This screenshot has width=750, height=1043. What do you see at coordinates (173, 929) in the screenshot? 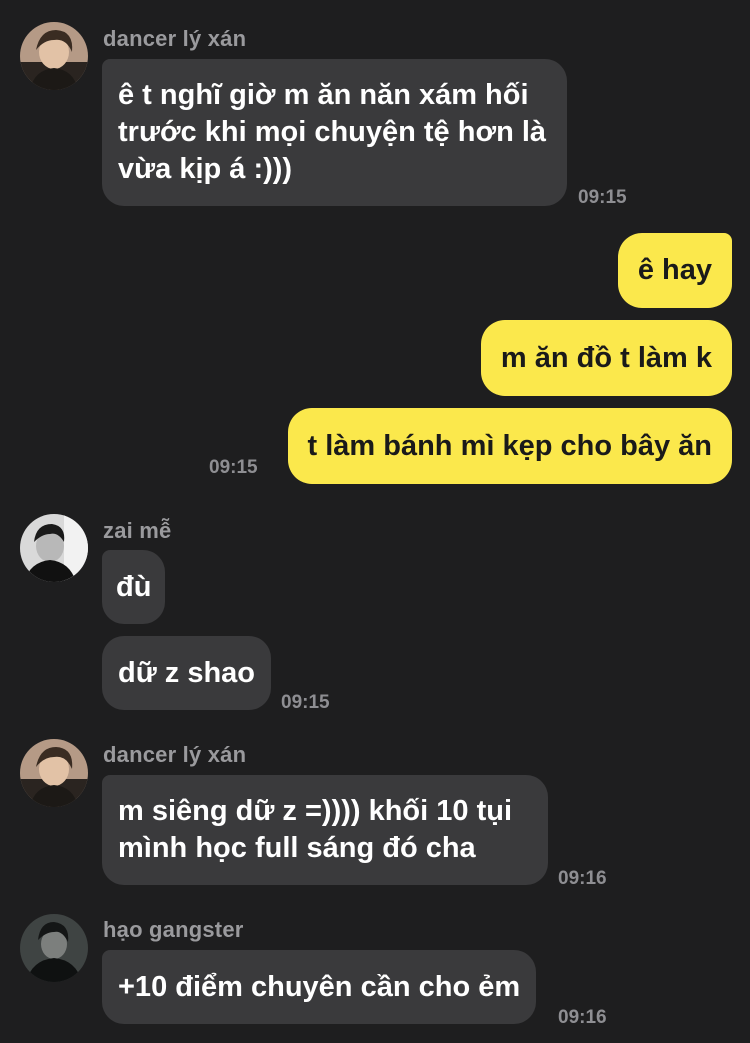
I see `sender-name: hạo gangster` at bounding box center [173, 929].